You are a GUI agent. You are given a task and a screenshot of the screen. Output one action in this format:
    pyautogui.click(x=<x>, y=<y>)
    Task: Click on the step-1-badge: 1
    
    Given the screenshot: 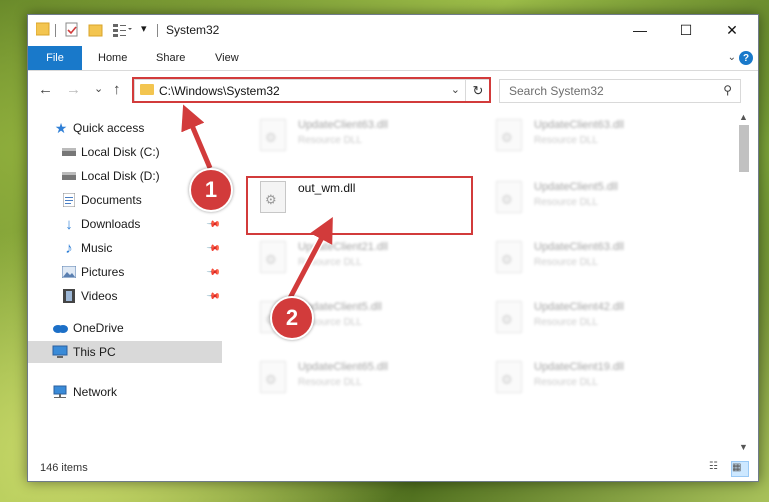 What is the action you would take?
    pyautogui.click(x=211, y=190)
    